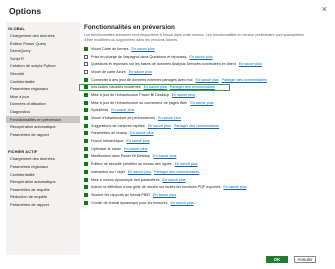 Image resolution: width=335 pixels, height=269 pixels. I want to click on sidebar-item: Sécurité, so click(43, 74).